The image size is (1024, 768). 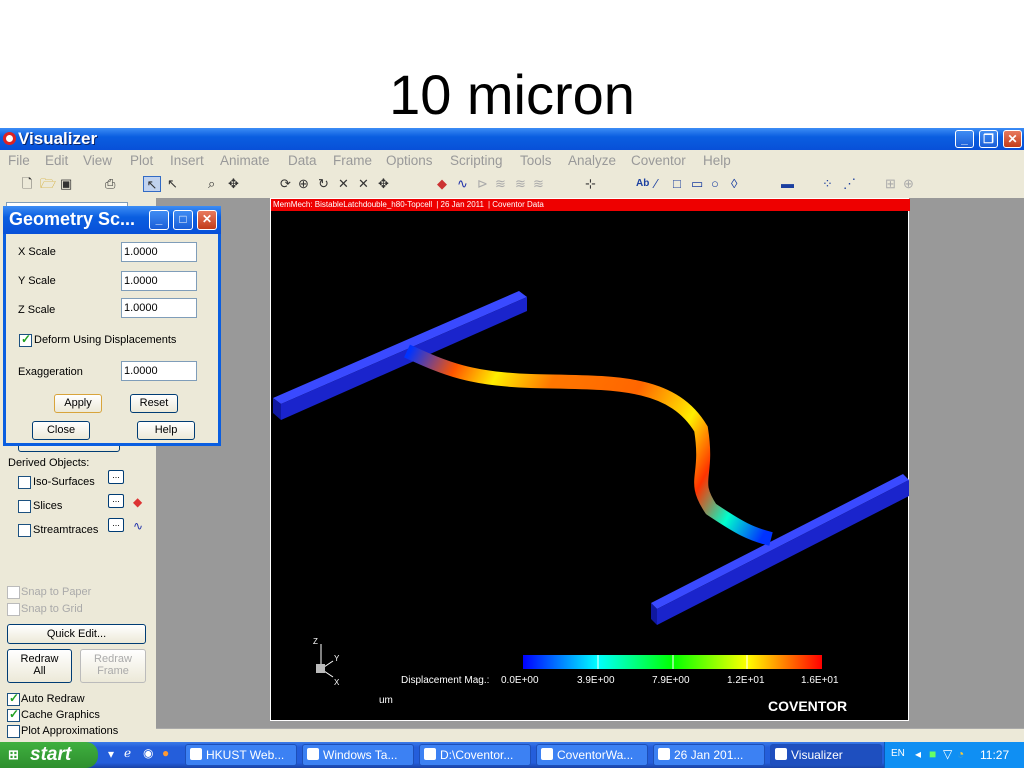 What do you see at coordinates (56, 160) in the screenshot?
I see `menu-edit: Edit` at bounding box center [56, 160].